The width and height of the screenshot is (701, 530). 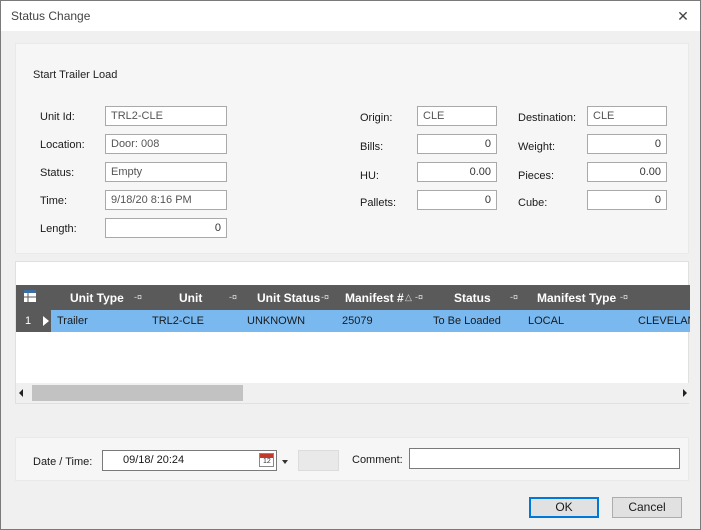 What do you see at coordinates (166, 116) in the screenshot?
I see `unit-id-field: TRL2-CLE` at bounding box center [166, 116].